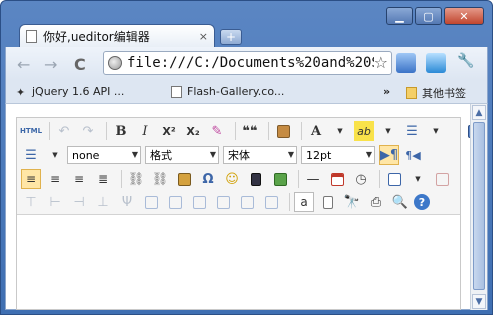 The height and width of the screenshot is (315, 493). I want to click on rtl-direction-button: ¶◀, so click(413, 155).